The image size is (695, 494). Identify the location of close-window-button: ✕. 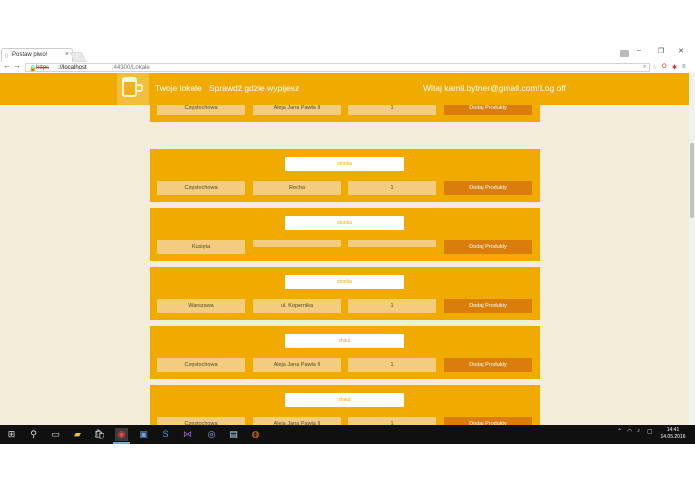
(681, 51).